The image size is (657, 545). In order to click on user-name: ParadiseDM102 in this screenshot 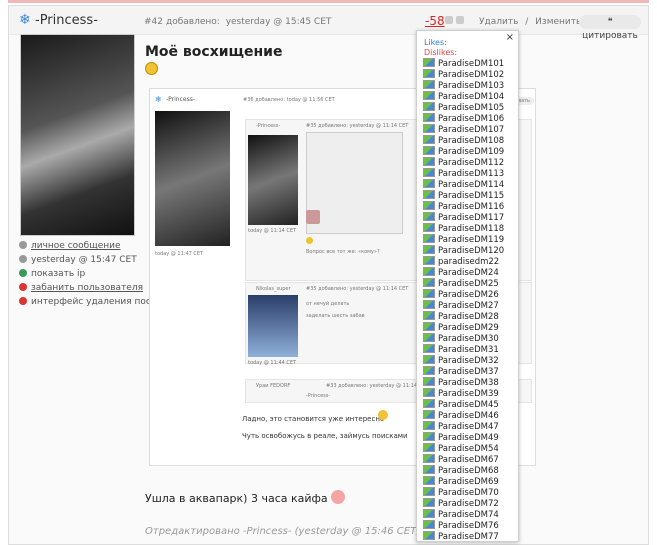, I will do `click(471, 75)`.